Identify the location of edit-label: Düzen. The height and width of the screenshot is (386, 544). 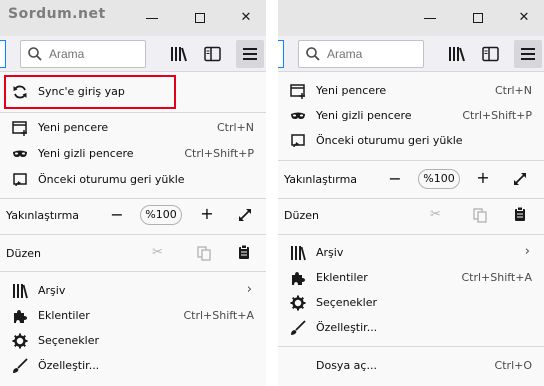
(301, 215).